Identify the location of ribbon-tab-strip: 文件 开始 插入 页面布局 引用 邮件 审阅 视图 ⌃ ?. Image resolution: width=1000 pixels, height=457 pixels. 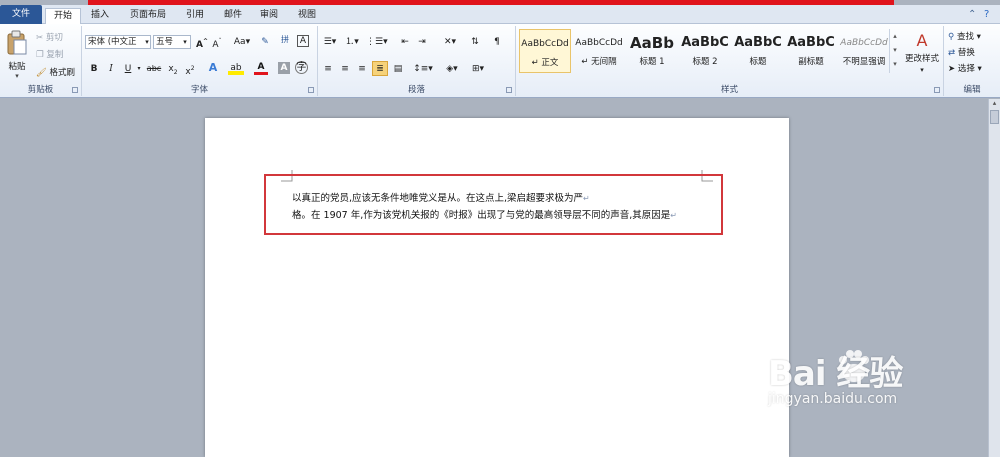
(500, 15).